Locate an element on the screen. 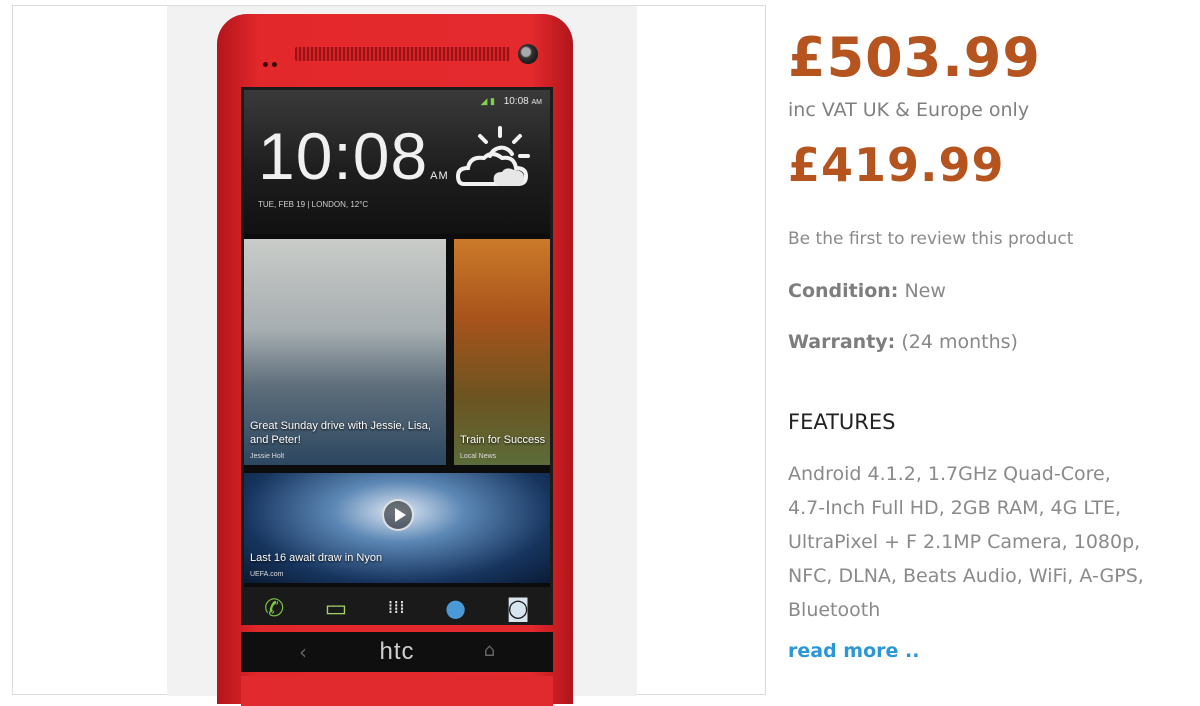  condition-row: Condition: New is located at coordinates (867, 291).